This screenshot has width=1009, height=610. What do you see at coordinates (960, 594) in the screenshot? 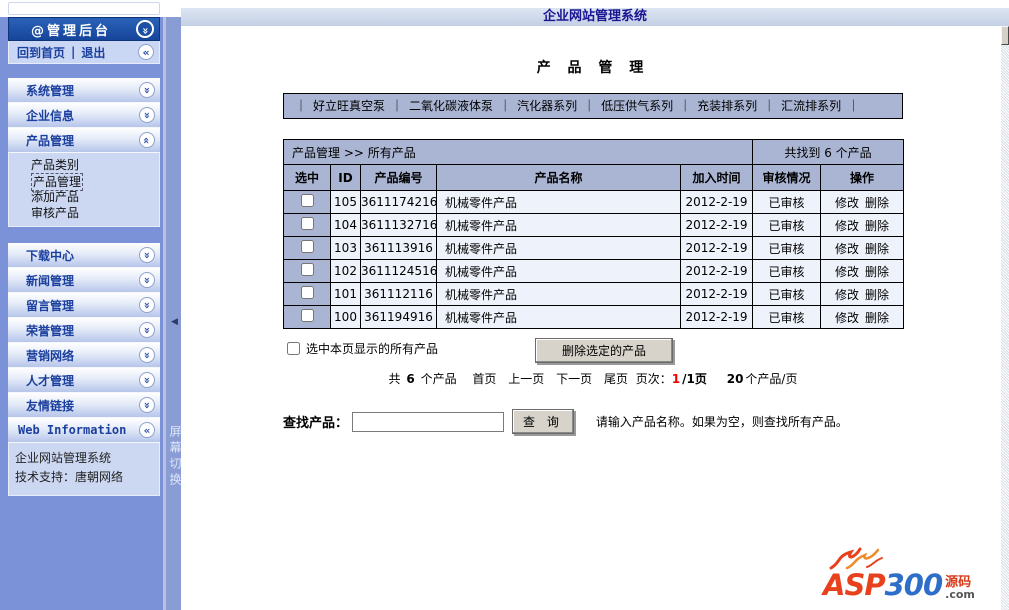
I see `logo-com: .com` at bounding box center [960, 594].